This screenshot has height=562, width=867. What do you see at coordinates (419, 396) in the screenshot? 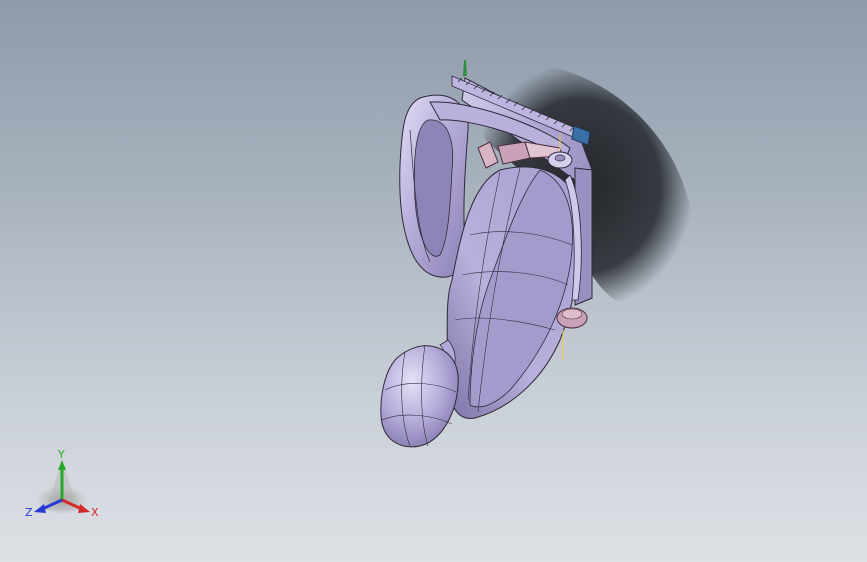
I see `lower-pod` at bounding box center [419, 396].